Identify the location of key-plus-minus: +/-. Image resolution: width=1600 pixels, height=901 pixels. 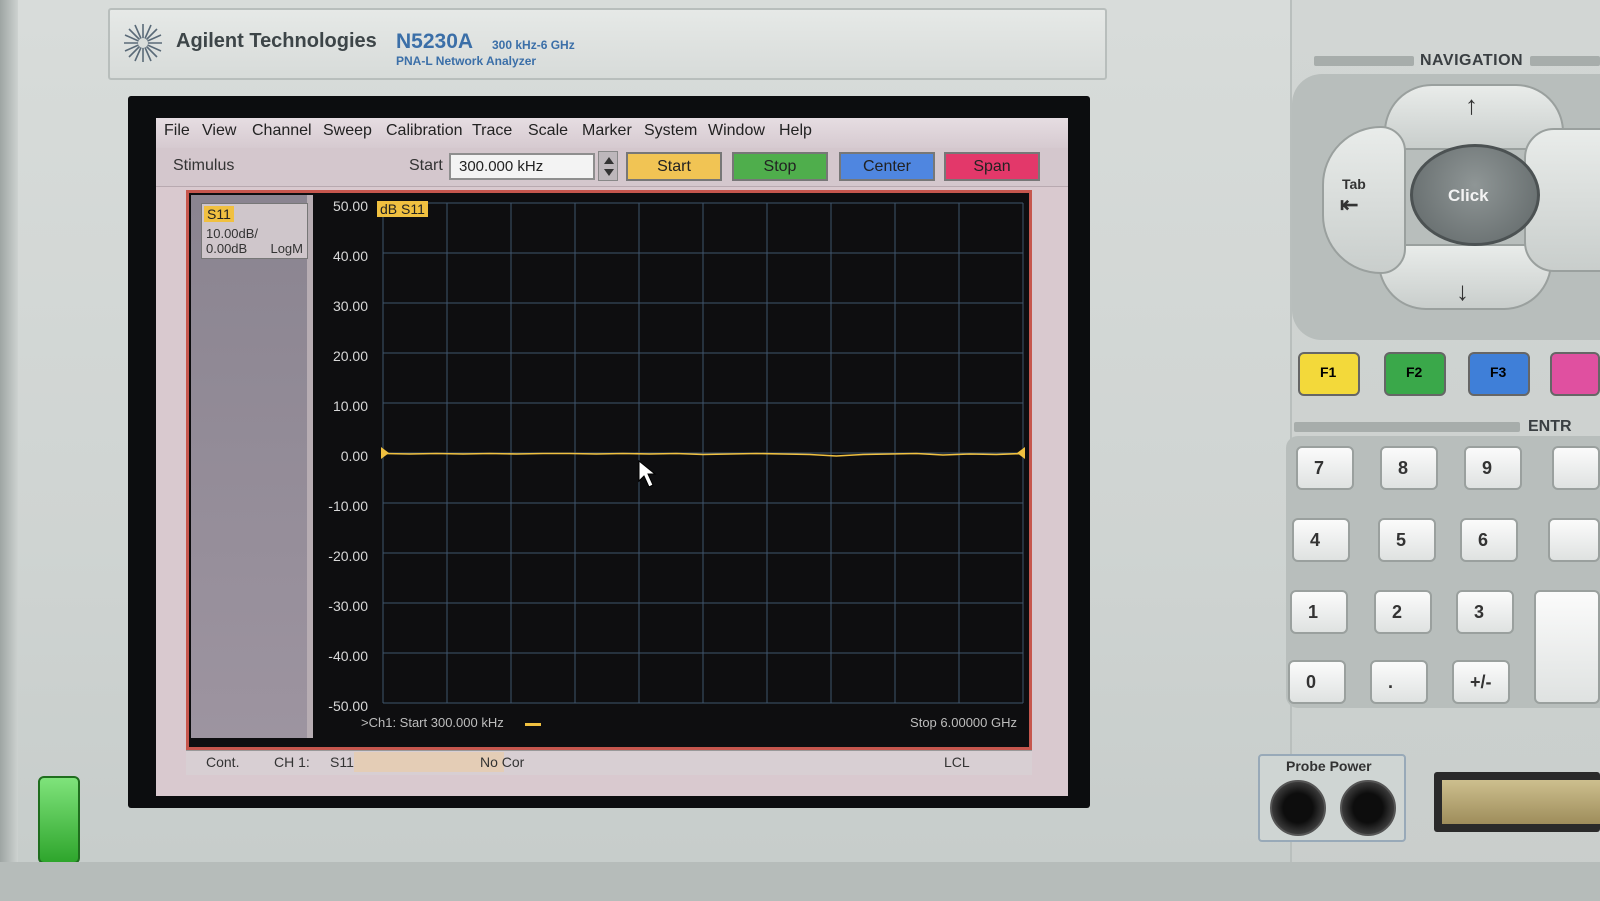
(1481, 682).